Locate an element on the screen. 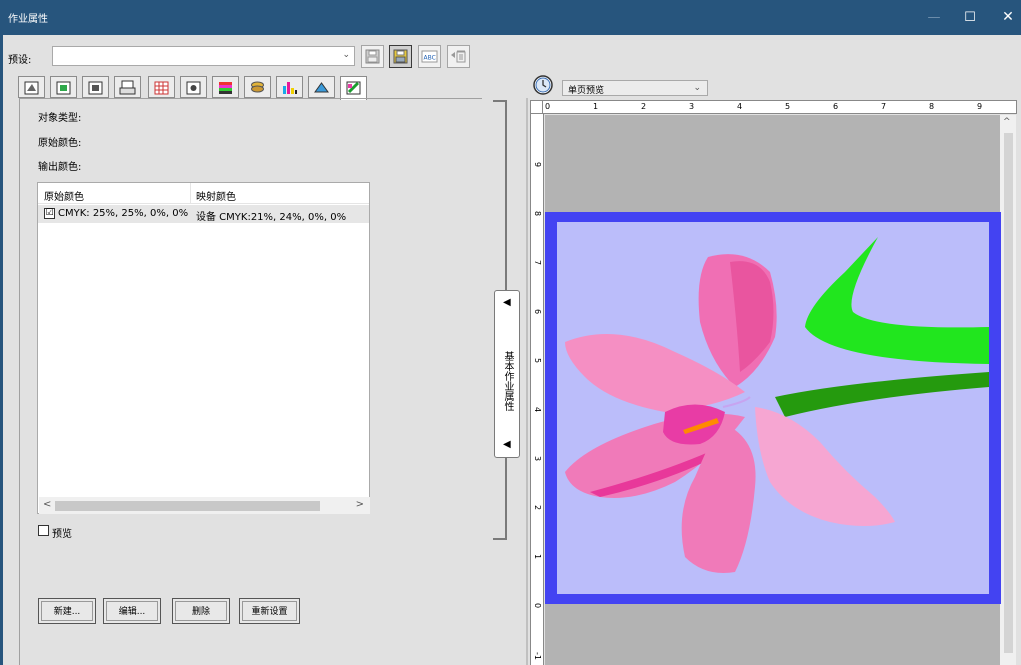 This screenshot has height=665, width=1021. save-as-preset-button is located at coordinates (400, 56).